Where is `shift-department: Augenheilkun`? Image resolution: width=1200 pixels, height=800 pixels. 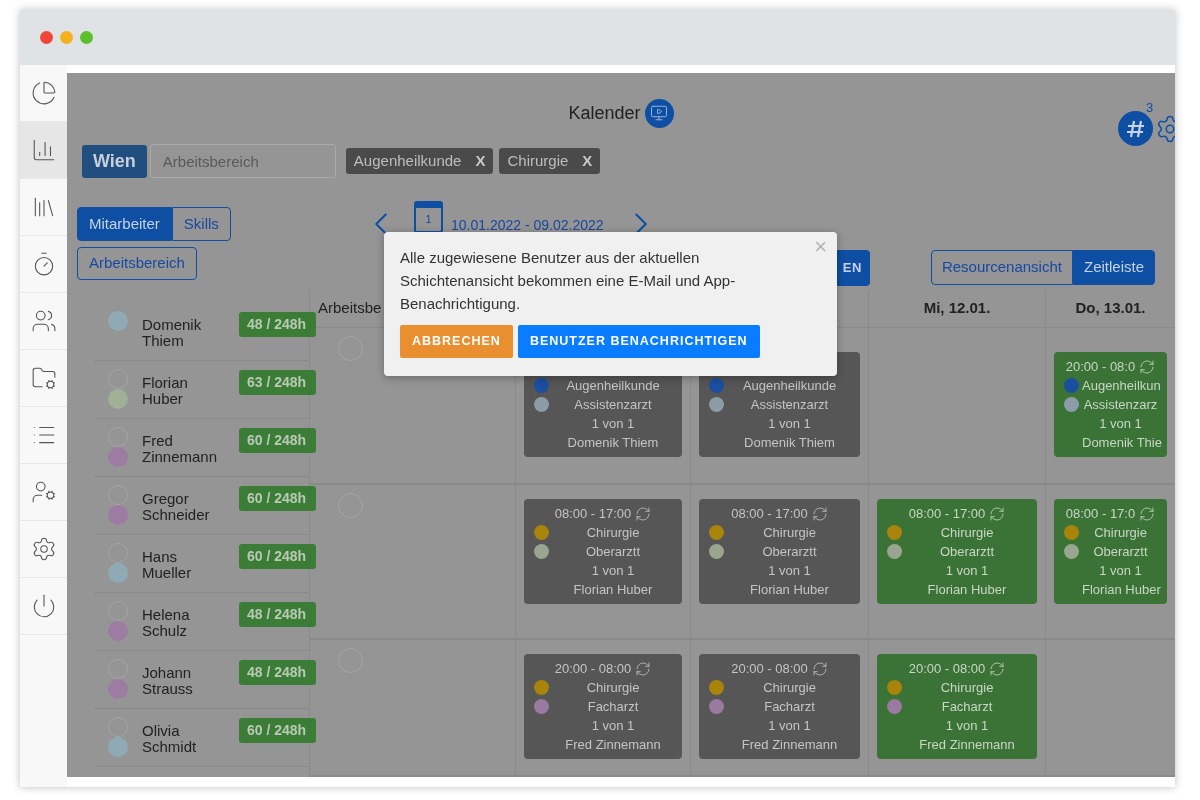 shift-department: Augenheilkun is located at coordinates (1120, 386).